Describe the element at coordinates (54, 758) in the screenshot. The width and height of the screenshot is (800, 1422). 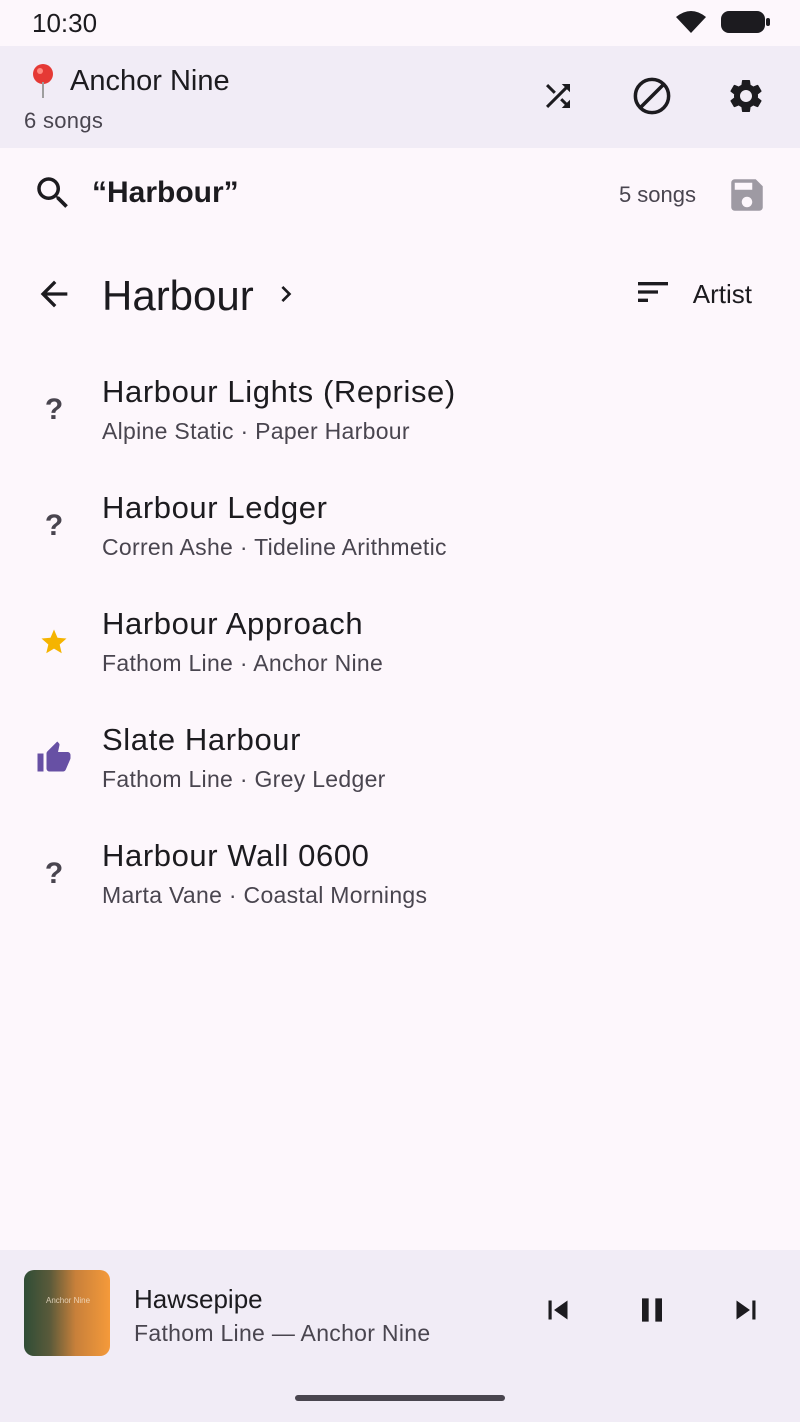
I see `thumb-up-icon` at that location.